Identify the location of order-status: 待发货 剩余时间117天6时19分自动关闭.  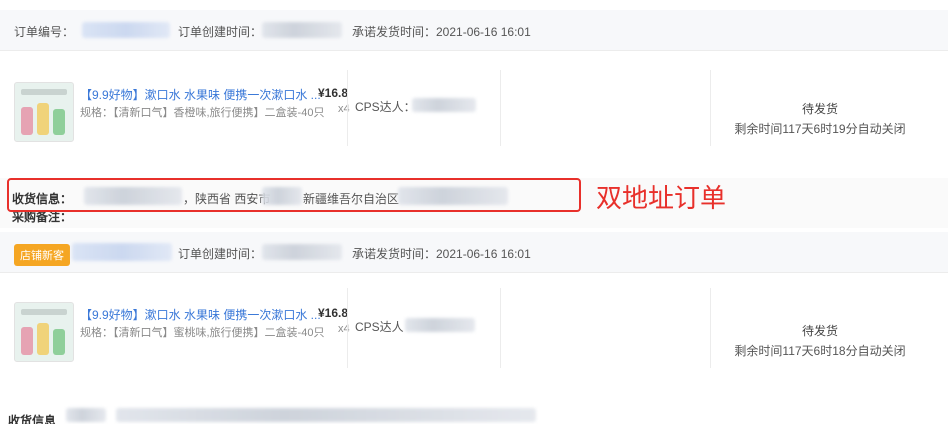
(820, 118).